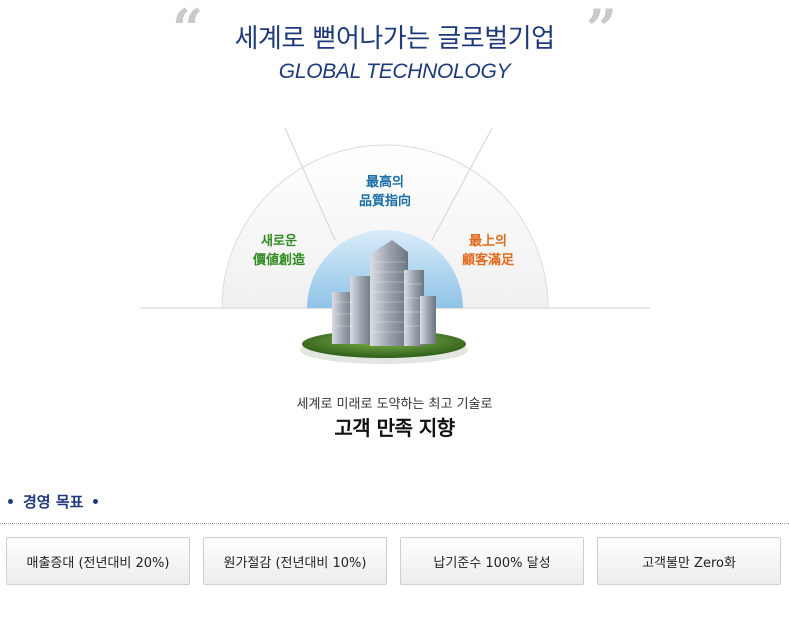 The width and height of the screenshot is (789, 634). Describe the element at coordinates (492, 561) in the screenshot. I see `goal-on-time-delivery: 납기준수 100% 달성` at that location.